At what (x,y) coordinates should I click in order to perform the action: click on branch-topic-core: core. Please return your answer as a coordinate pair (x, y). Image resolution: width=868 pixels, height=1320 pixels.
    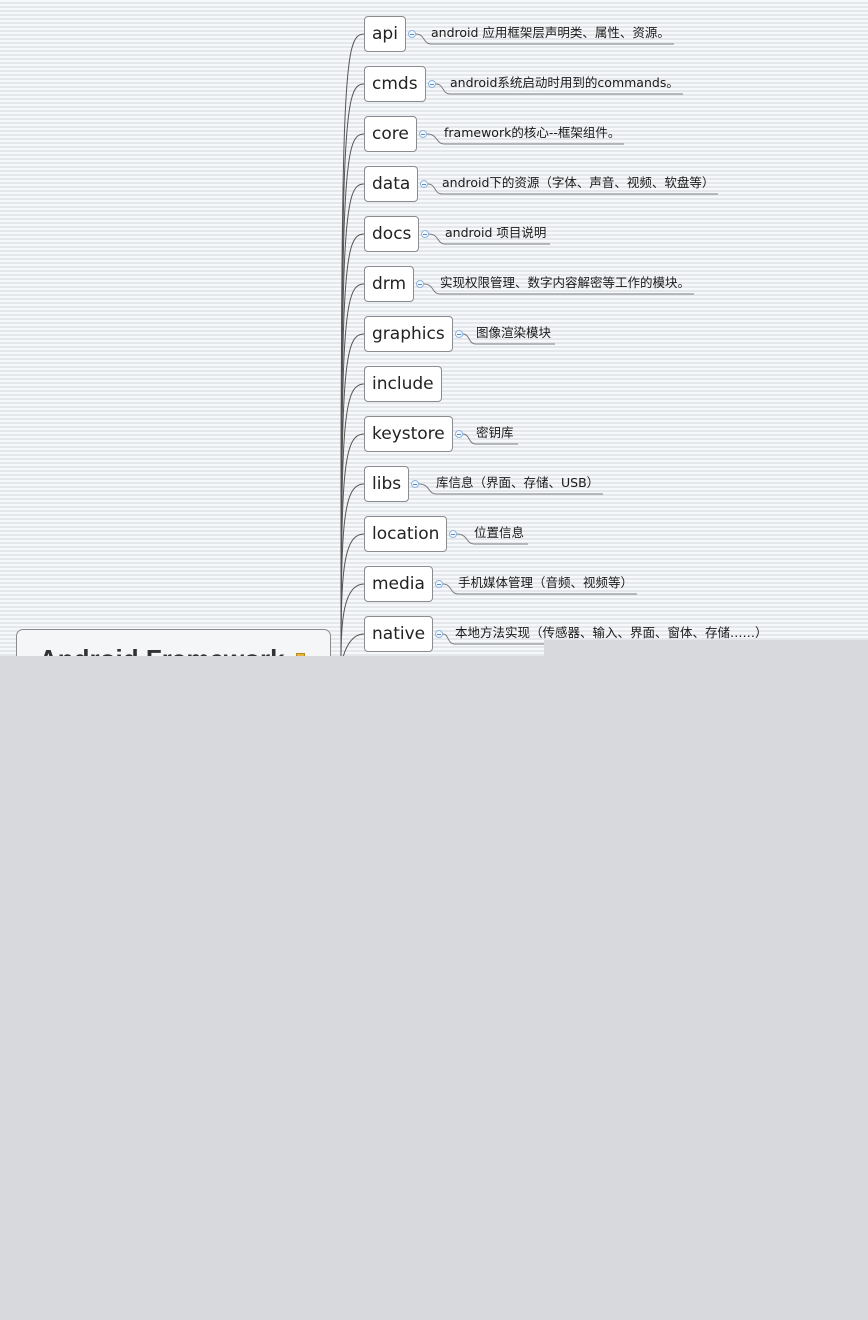
    Looking at the image, I should click on (390, 134).